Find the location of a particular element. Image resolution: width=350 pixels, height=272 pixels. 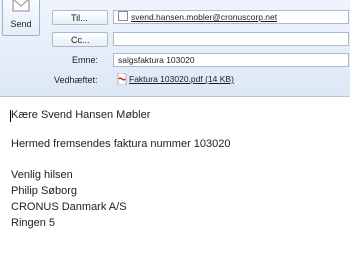

subject-field: salgsfaktura 103020 is located at coordinates (231, 60).